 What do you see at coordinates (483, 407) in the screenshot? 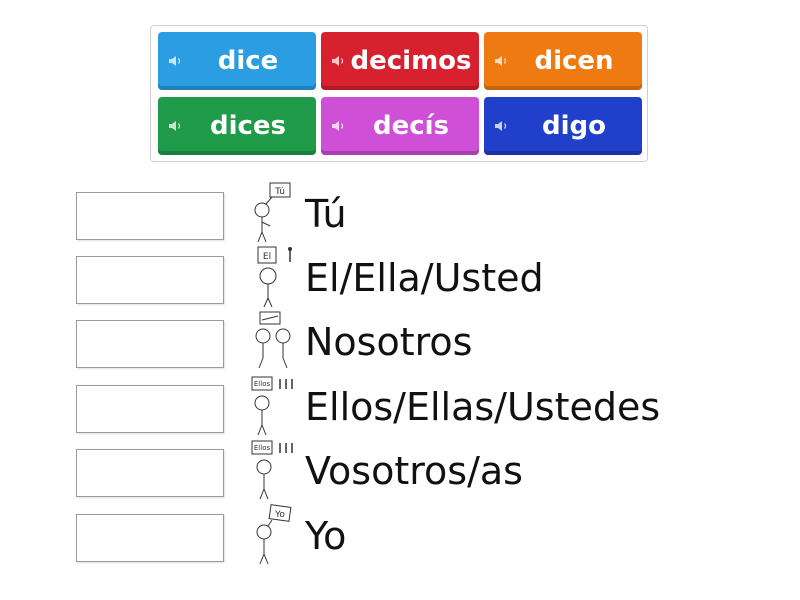
I see `pronoun-label: Ellos/Ellas/Ustedes` at bounding box center [483, 407].